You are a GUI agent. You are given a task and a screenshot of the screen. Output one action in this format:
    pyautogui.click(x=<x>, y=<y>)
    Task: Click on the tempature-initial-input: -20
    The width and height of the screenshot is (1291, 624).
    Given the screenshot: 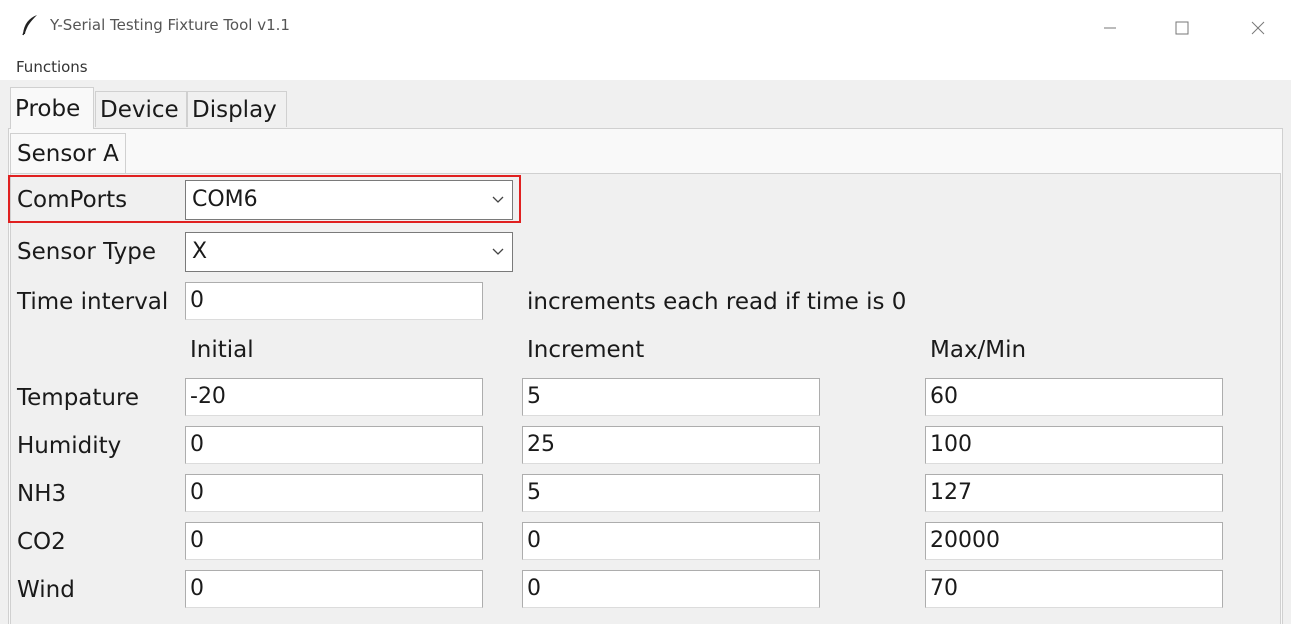 What is the action you would take?
    pyautogui.click(x=334, y=397)
    